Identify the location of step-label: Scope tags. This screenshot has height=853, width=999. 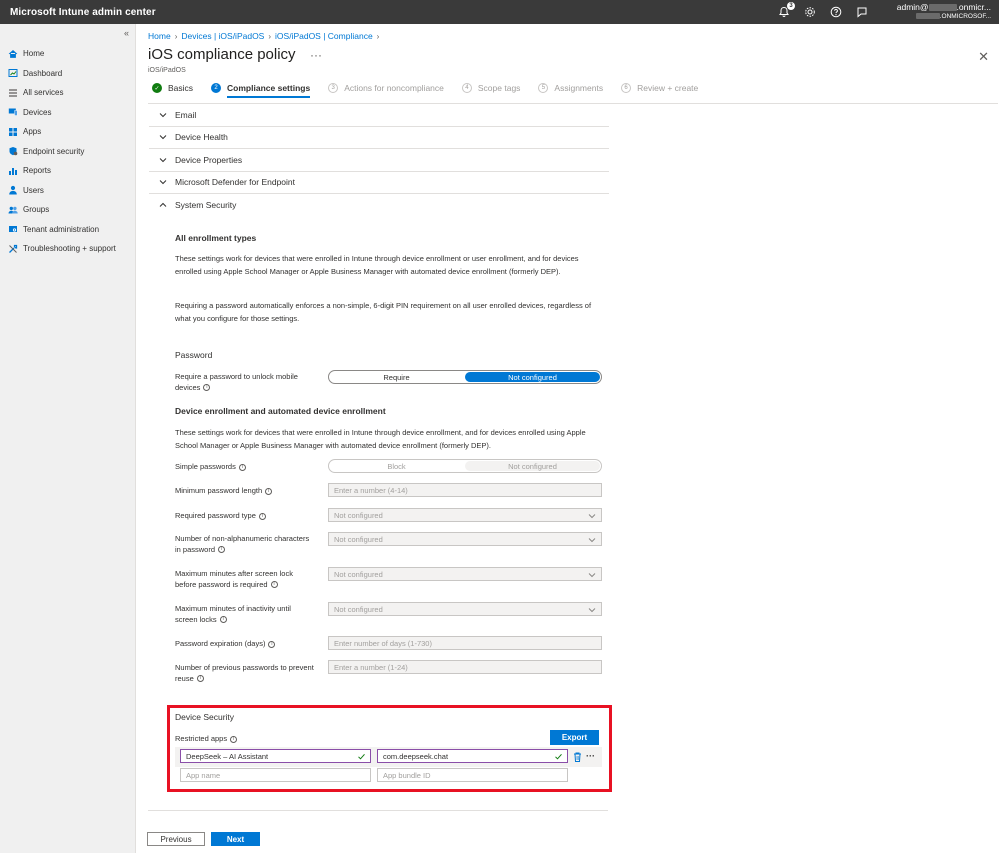
(499, 88).